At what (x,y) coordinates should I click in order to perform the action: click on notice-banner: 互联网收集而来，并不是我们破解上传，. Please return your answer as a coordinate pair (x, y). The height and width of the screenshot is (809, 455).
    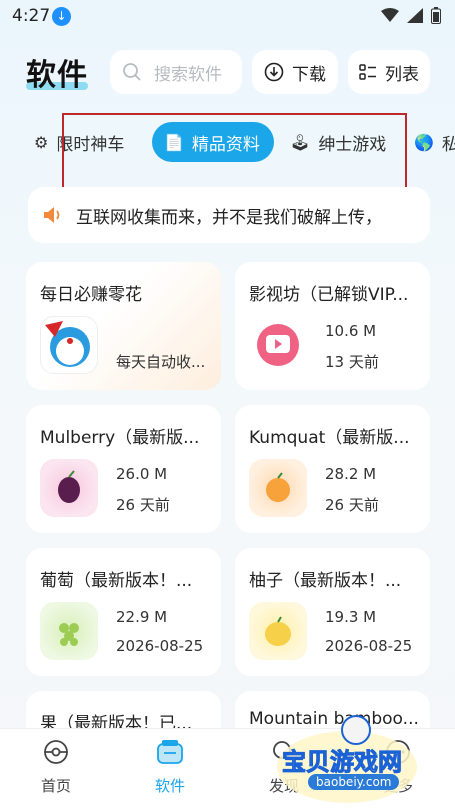
    Looking at the image, I should click on (229, 215).